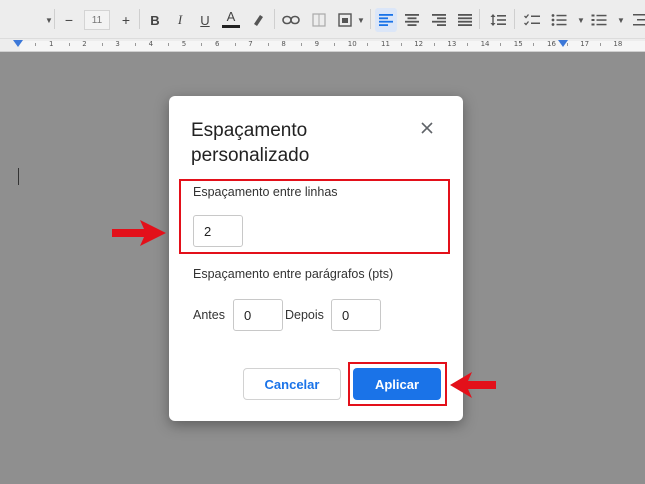 Image resolution: width=645 pixels, height=484 pixels. Describe the element at coordinates (599, 20) in the screenshot. I see `numbered-list-icon` at that location.